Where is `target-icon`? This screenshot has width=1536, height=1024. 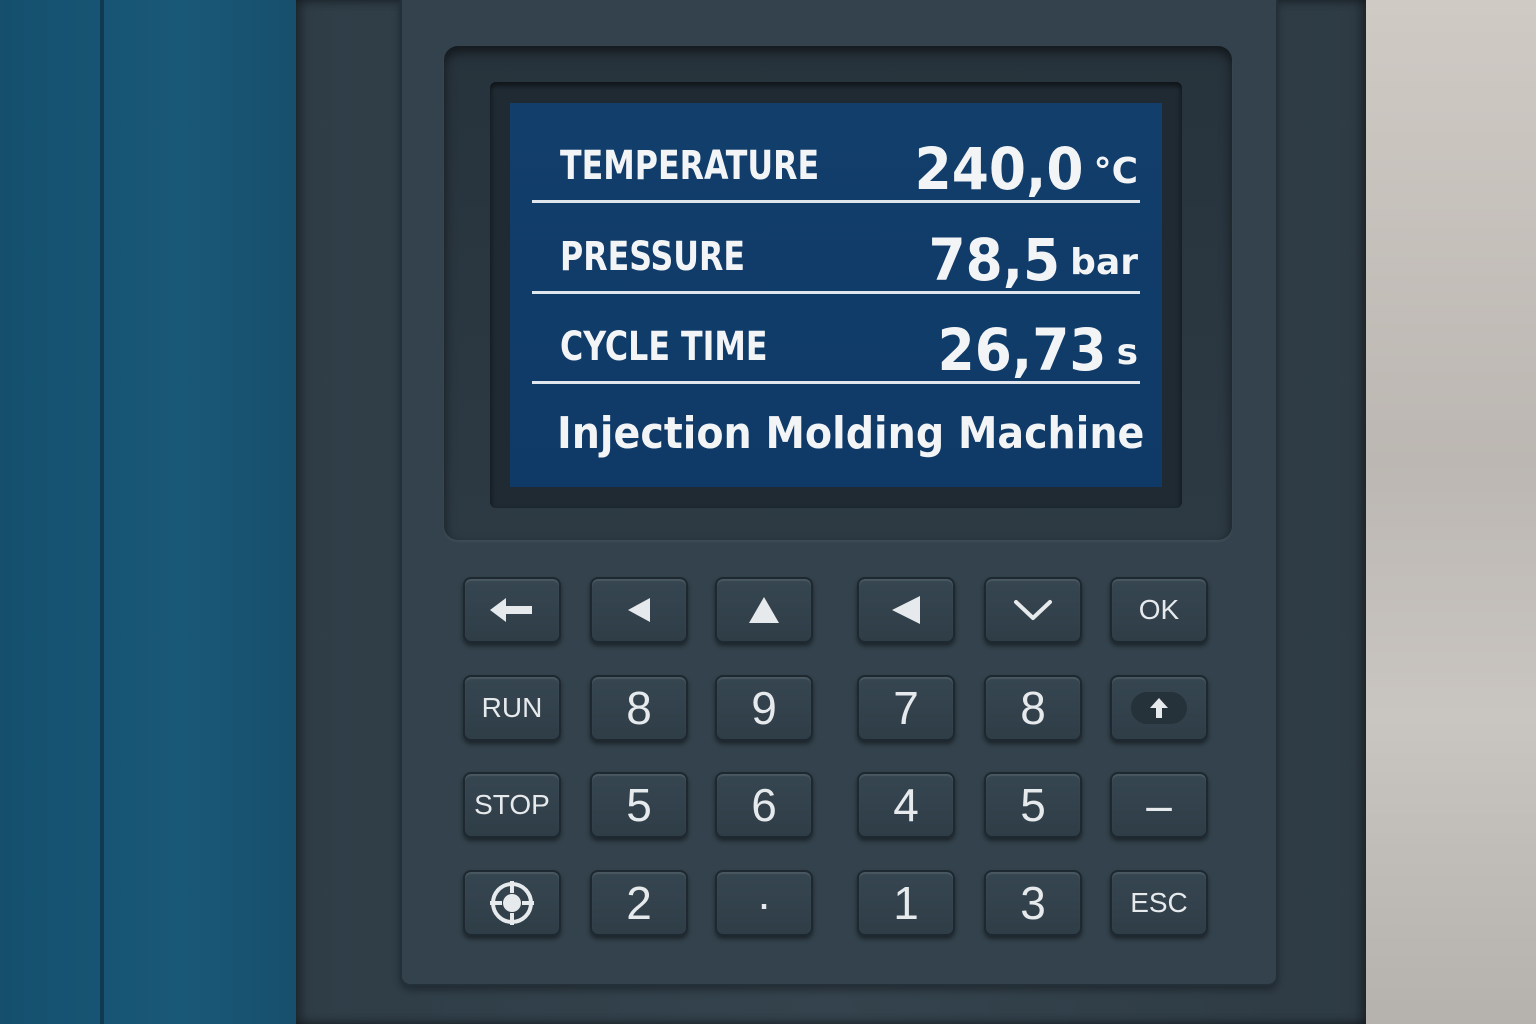 target-icon is located at coordinates (512, 903).